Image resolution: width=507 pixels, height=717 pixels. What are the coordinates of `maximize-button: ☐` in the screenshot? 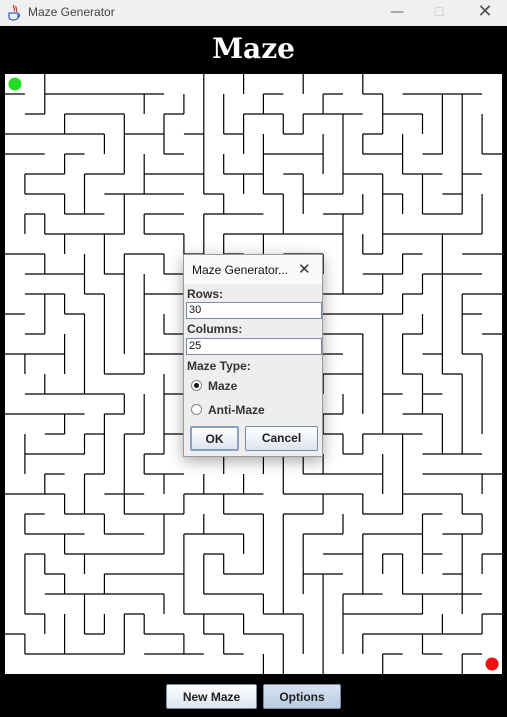 It's located at (439, 13).